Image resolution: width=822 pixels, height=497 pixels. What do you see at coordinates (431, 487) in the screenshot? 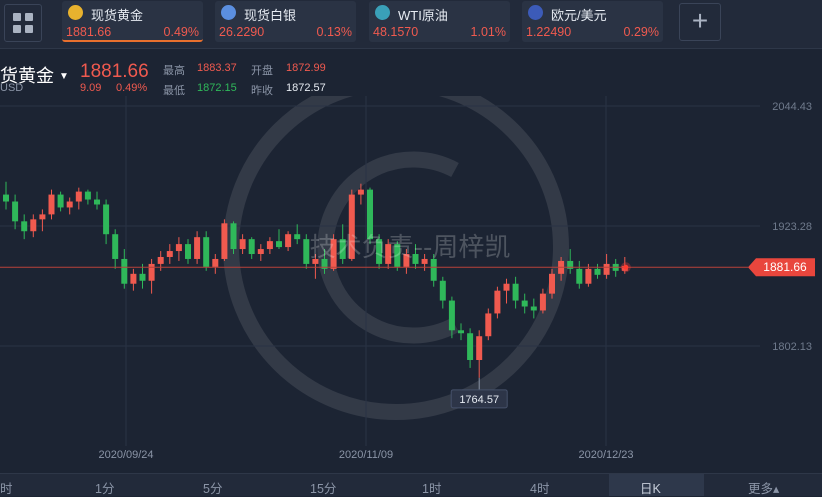
I see `tab-timeframe: 1时` at bounding box center [431, 487].